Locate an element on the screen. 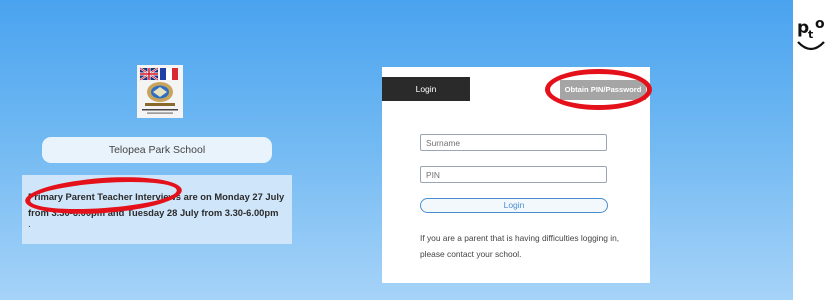  school-crest-icon is located at coordinates (160, 91).